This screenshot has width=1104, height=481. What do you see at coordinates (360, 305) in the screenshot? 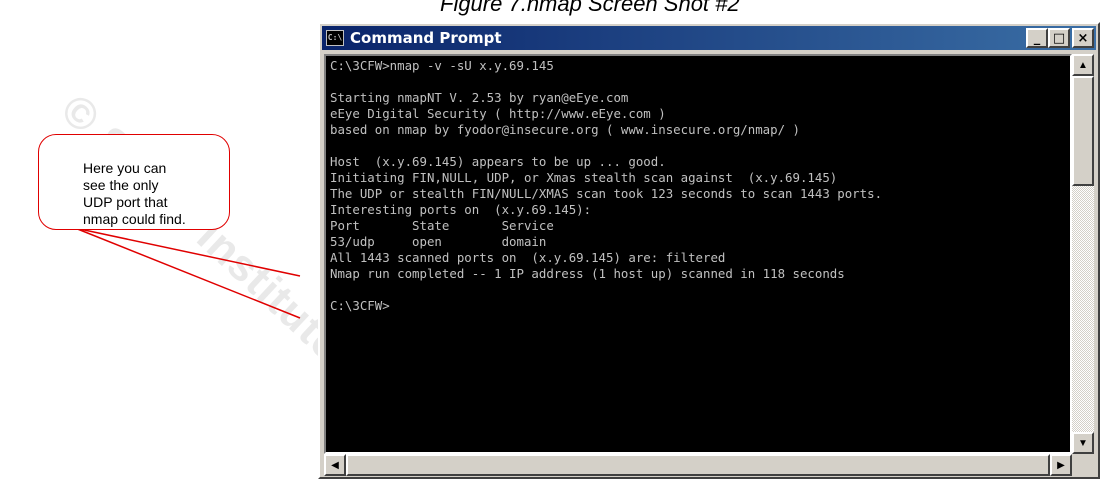
I see `console-line: C:\3CFW>` at bounding box center [360, 305].